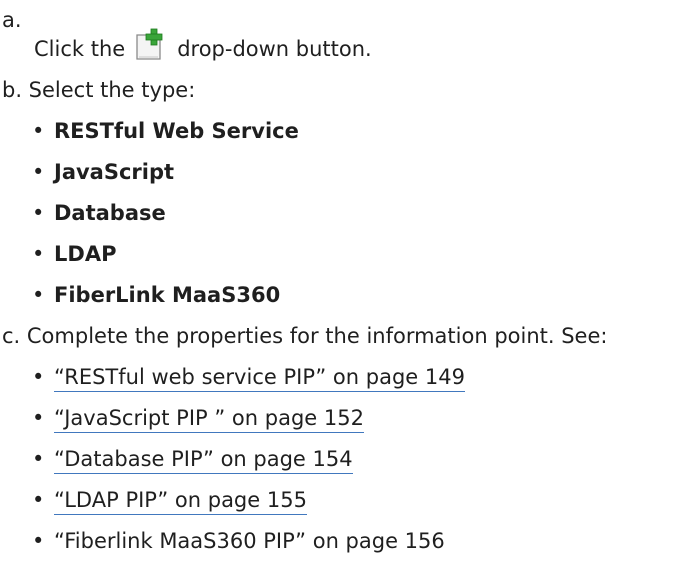  What do you see at coordinates (209, 419) in the screenshot?
I see `link-javascript-pip: “JavaScript PIP ” on page 152` at bounding box center [209, 419].